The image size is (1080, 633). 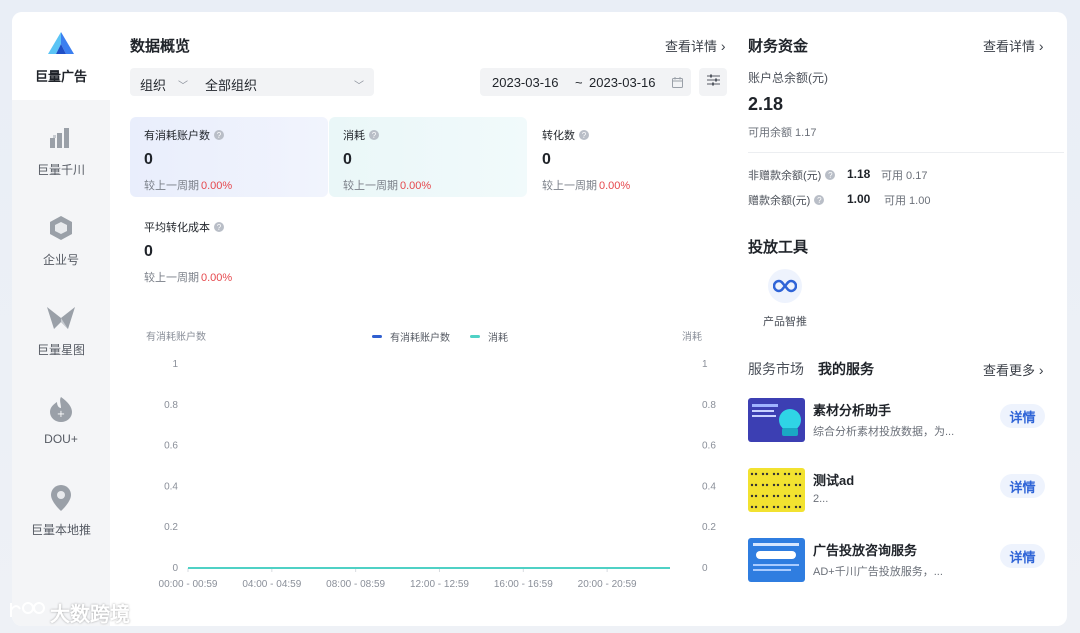 I want to click on sidebar-item-xingtu: 巨量星图, so click(x=61, y=330).